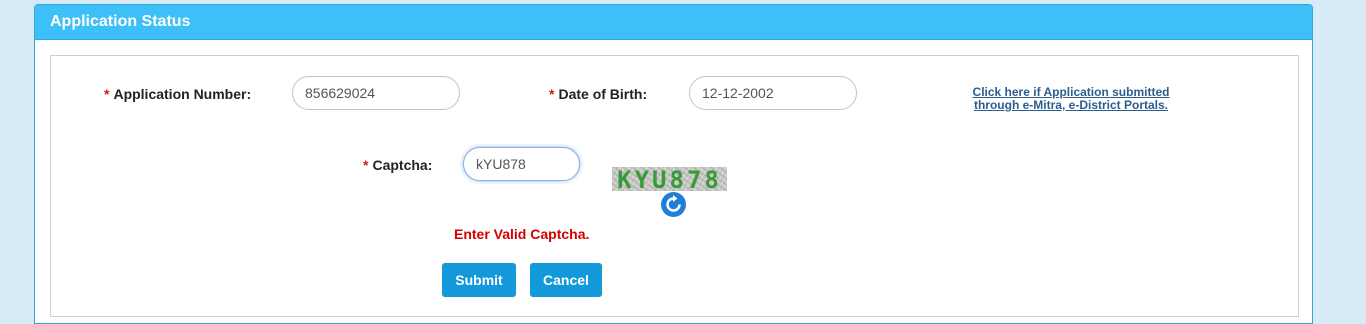  I want to click on application-number-input, so click(376, 93).